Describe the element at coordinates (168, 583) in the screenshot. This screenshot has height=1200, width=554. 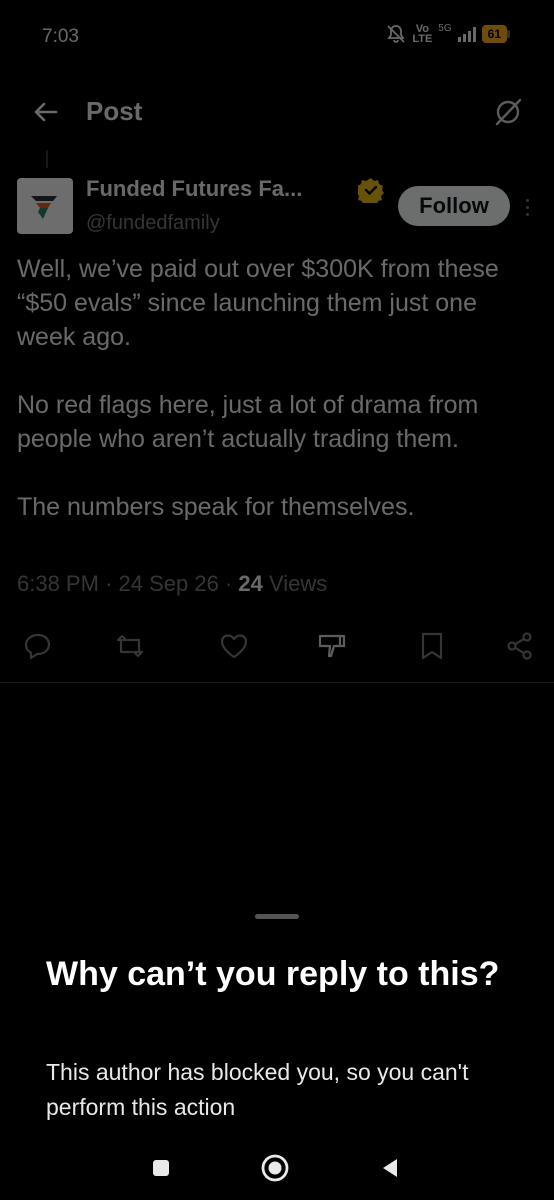
I see `post-date: 24 Sep 26` at that location.